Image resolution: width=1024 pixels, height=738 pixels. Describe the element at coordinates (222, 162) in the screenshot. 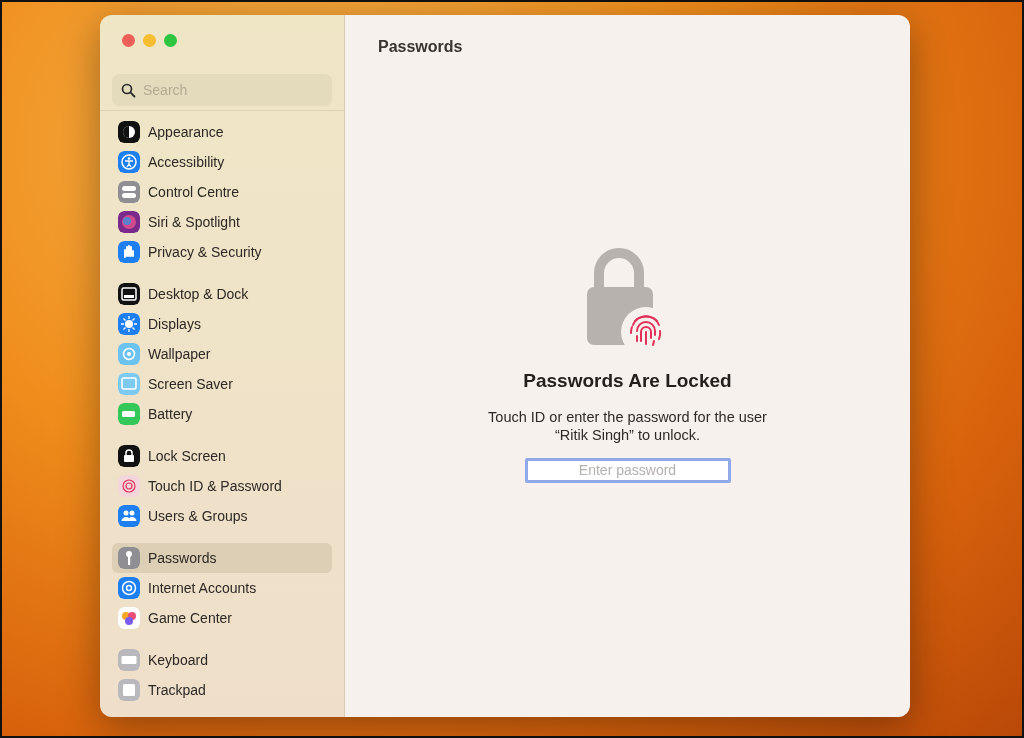

I see `sidebar-item: Accessibility` at that location.